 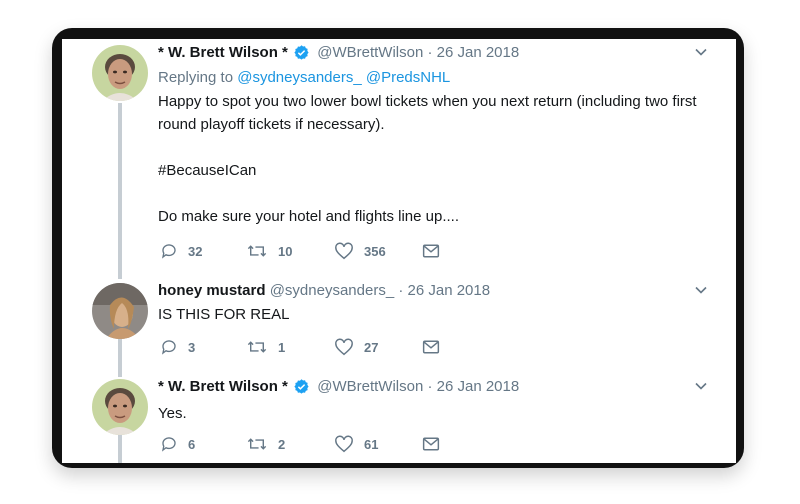 What do you see at coordinates (282, 444) in the screenshot?
I see `retweet-count: 2` at bounding box center [282, 444].